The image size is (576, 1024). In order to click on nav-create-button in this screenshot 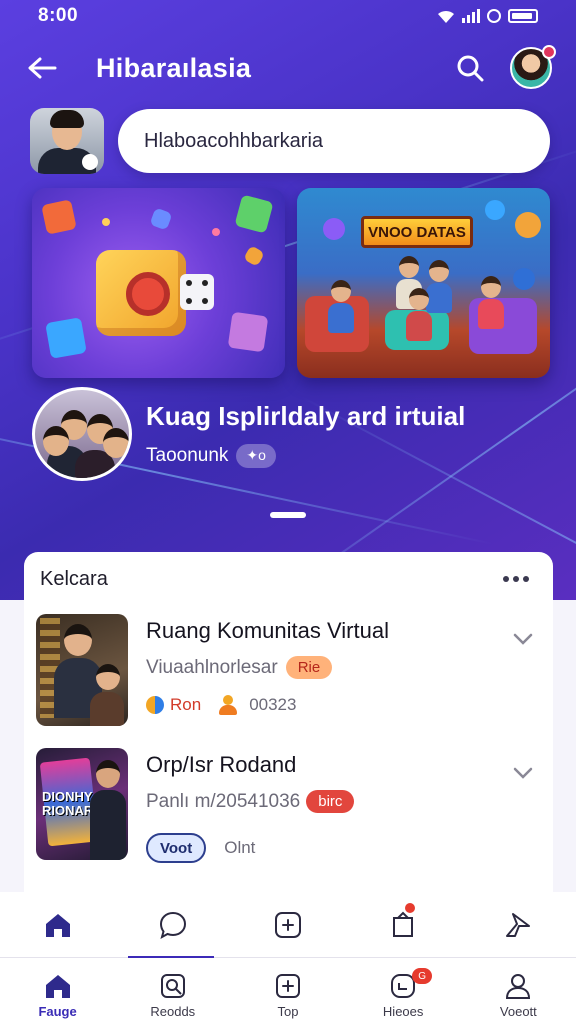, I will do `click(288, 925)`.